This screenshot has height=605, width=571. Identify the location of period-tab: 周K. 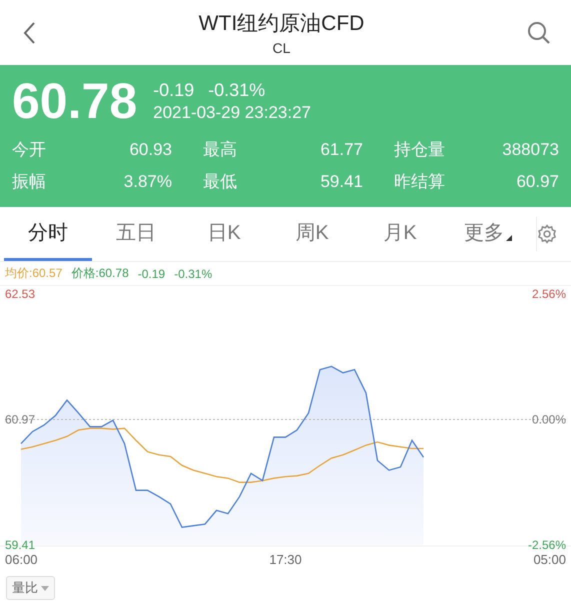
(312, 234).